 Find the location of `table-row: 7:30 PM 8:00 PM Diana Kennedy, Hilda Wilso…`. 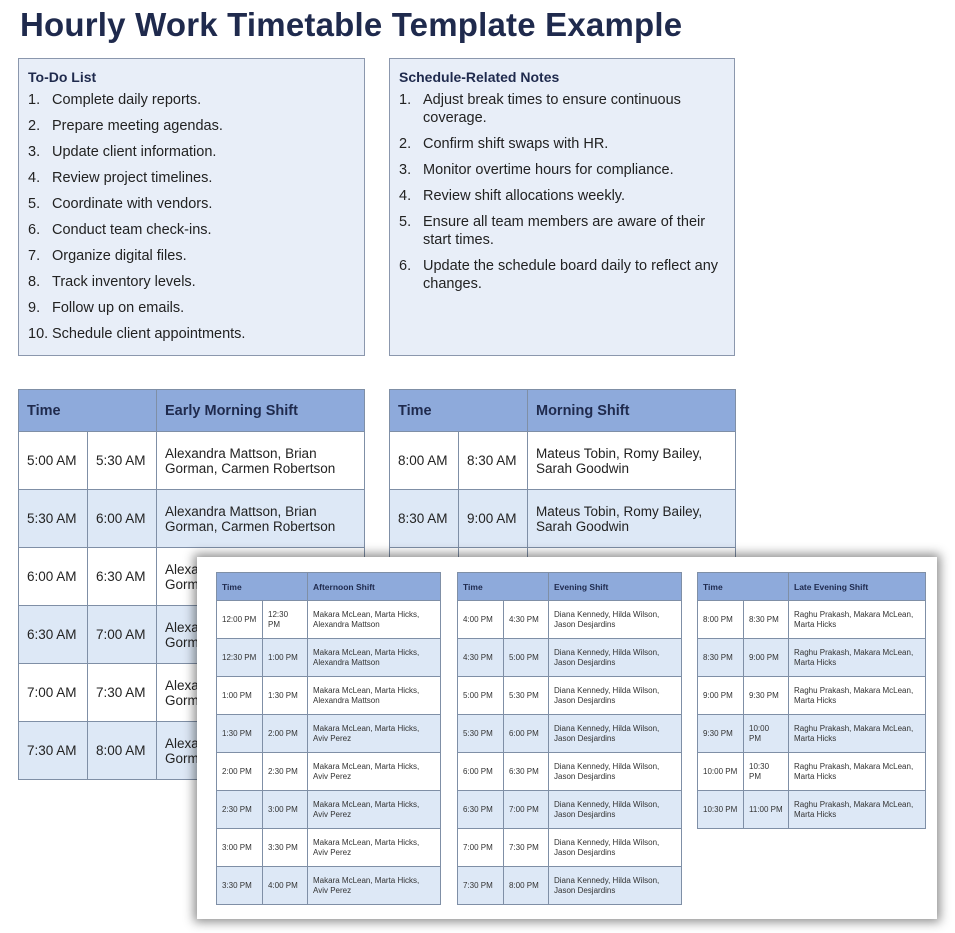

table-row: 7:30 PM 8:00 PM Diana Kennedy, Hilda Wilso… is located at coordinates (569, 885).